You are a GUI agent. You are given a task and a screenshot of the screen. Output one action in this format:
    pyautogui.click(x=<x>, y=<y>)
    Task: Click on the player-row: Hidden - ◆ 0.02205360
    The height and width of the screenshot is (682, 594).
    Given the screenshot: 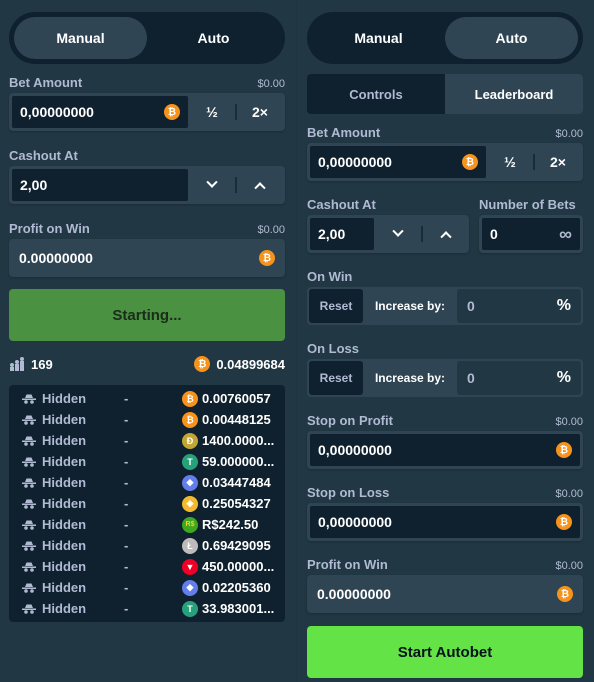 What is the action you would take?
    pyautogui.click(x=147, y=587)
    